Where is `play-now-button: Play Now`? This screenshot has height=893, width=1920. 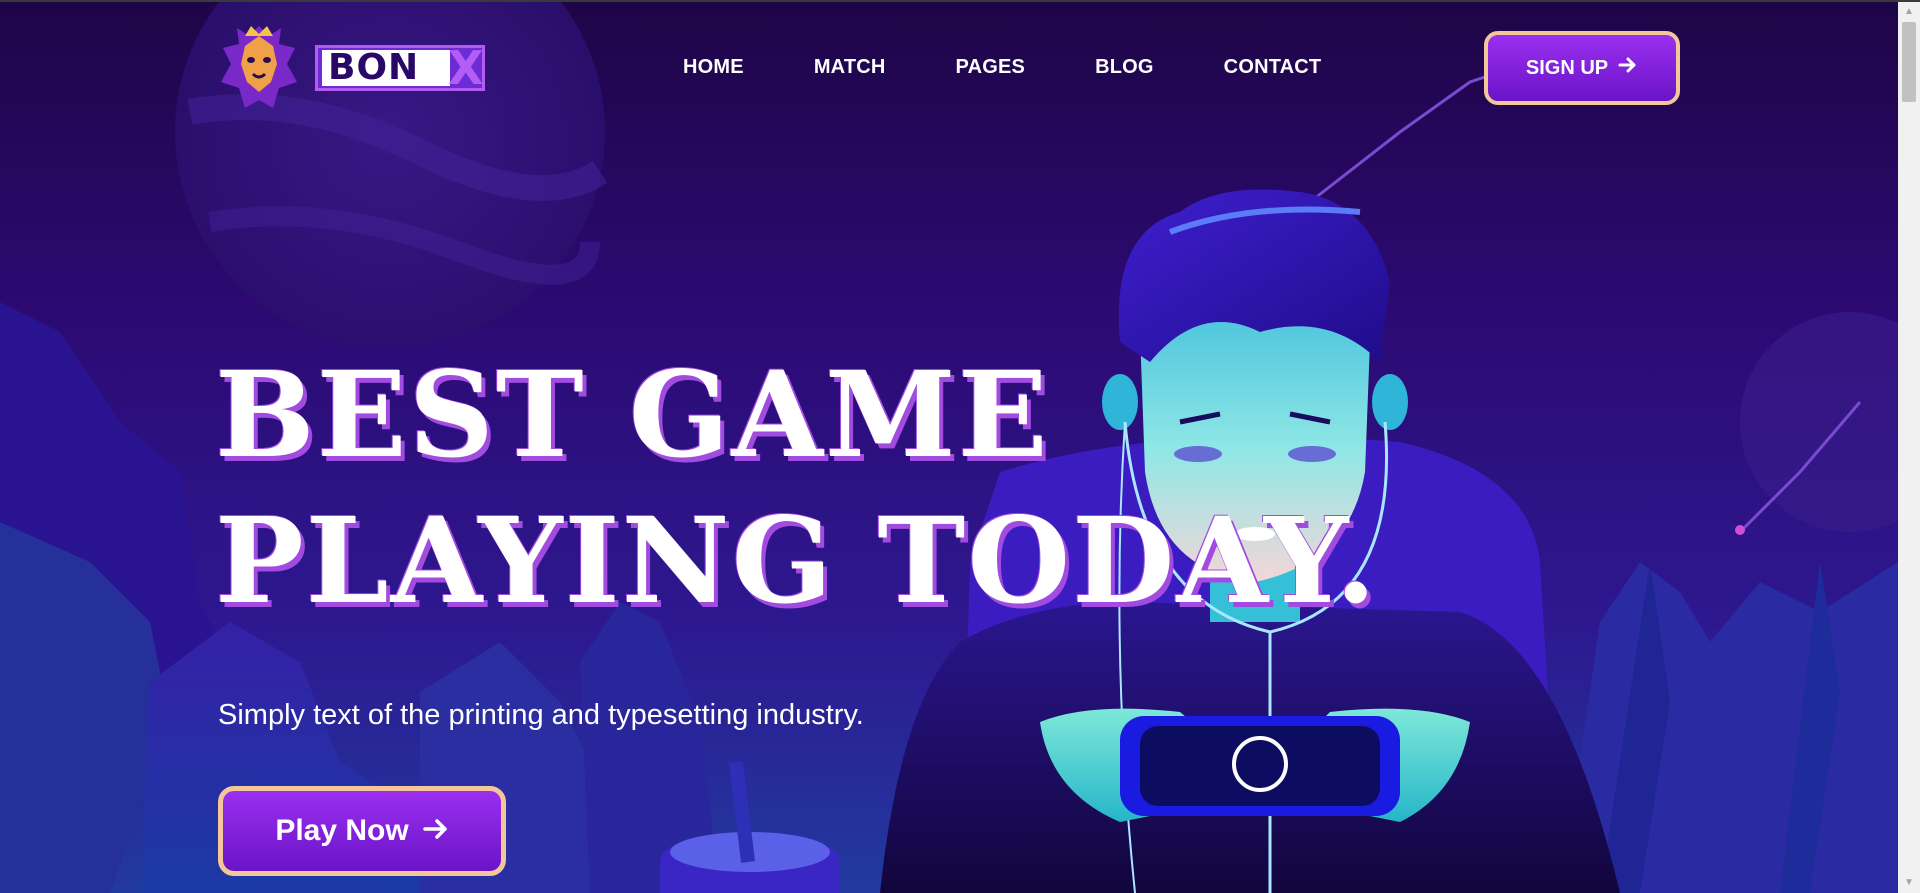 play-now-button: Play Now is located at coordinates (362, 831).